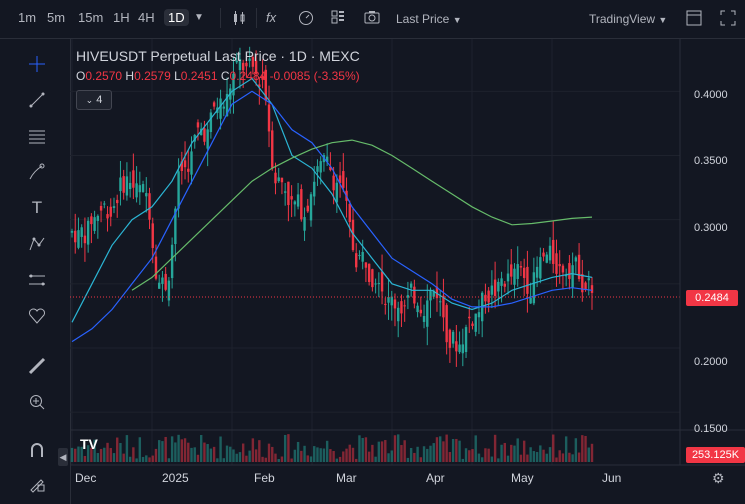 The height and width of the screenshot is (504, 745). What do you see at coordinates (56, 17) in the screenshot?
I see `interval-5m: 5m` at bounding box center [56, 17].